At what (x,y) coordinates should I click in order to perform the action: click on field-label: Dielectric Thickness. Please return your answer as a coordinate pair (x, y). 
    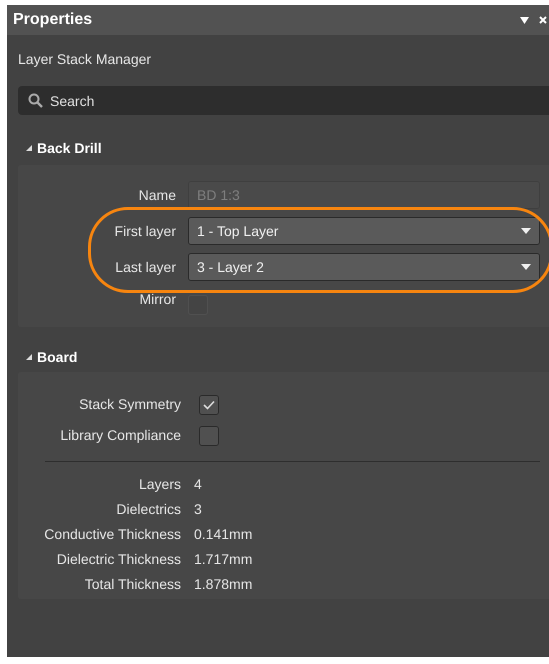
    Looking at the image, I should click on (118, 559).